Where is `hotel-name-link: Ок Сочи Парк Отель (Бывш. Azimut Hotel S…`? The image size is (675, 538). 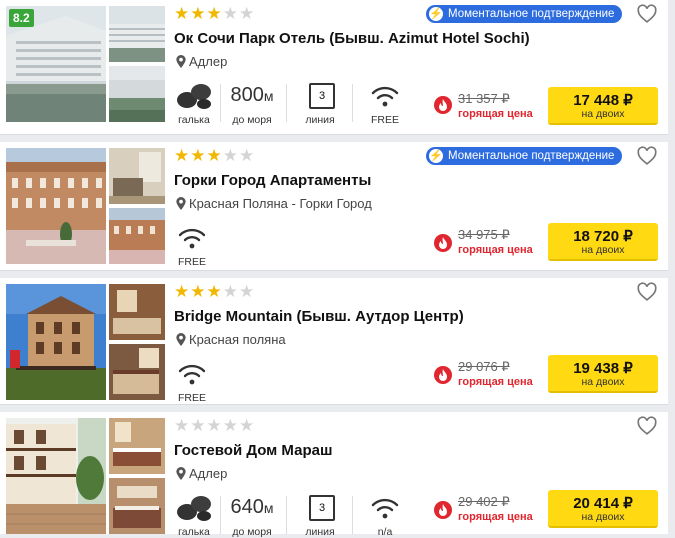 hotel-name-link: Ок Сочи Парк Отель (Бывш. Azimut Hotel S… is located at coordinates (352, 38).